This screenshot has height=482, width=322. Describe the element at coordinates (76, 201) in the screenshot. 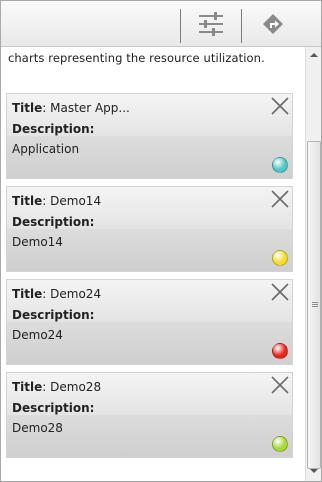

I see `card-title: Demo14` at that location.